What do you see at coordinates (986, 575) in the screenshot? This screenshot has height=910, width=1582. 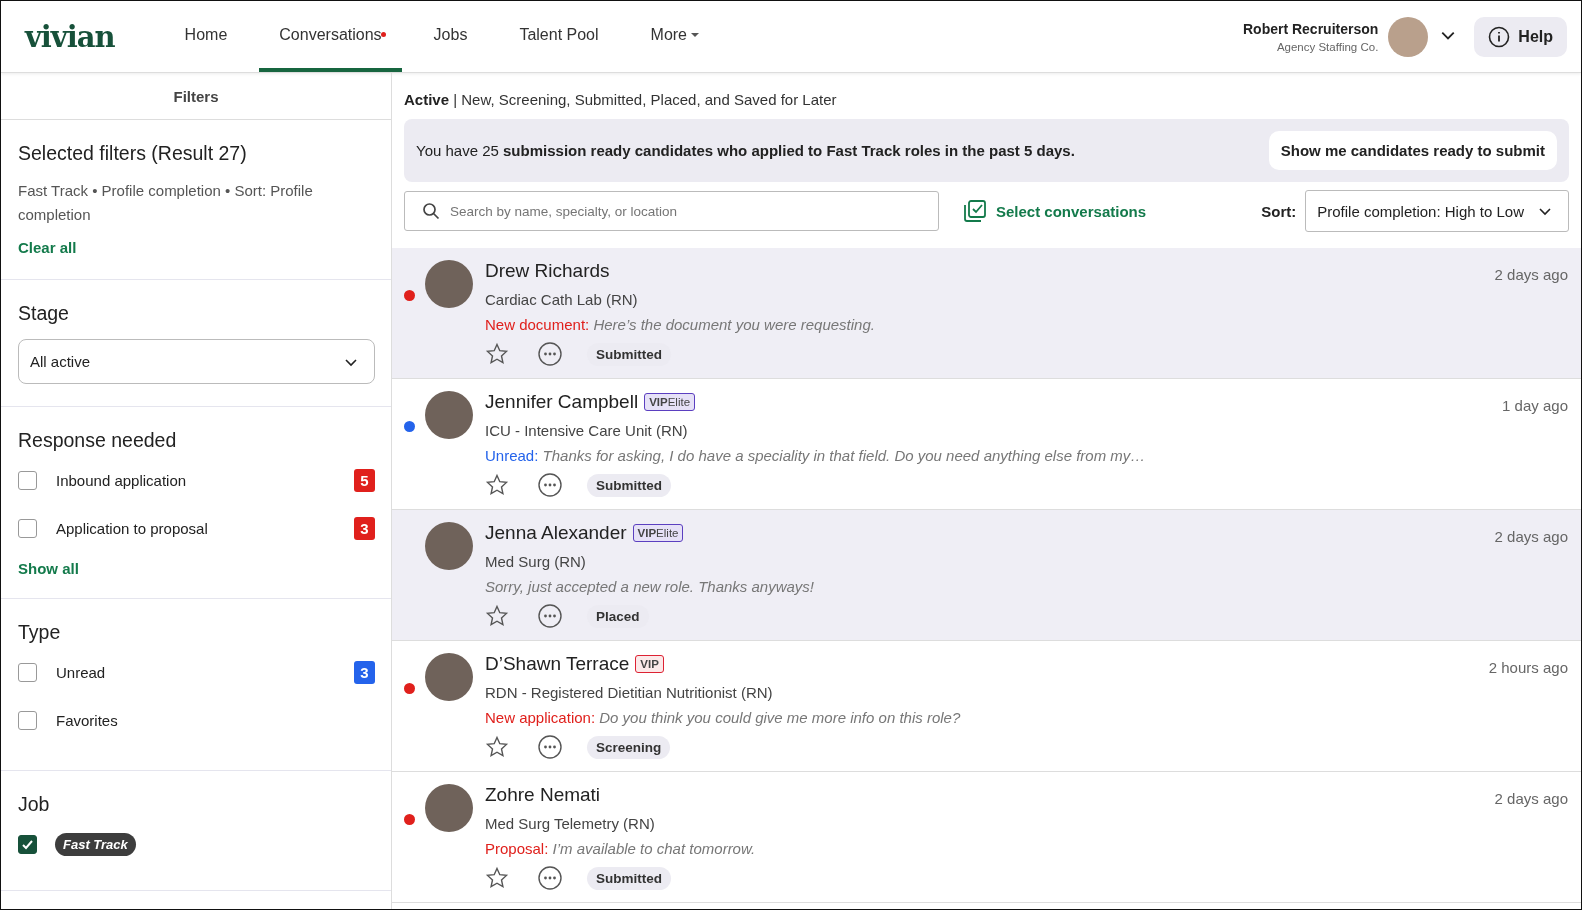 I see `conversation-row: Jenna Alexander VIPElite Med Surg (RN) Sorry, just accepted a new role. Thanks anyways! Placed 2 days ago` at bounding box center [986, 575].